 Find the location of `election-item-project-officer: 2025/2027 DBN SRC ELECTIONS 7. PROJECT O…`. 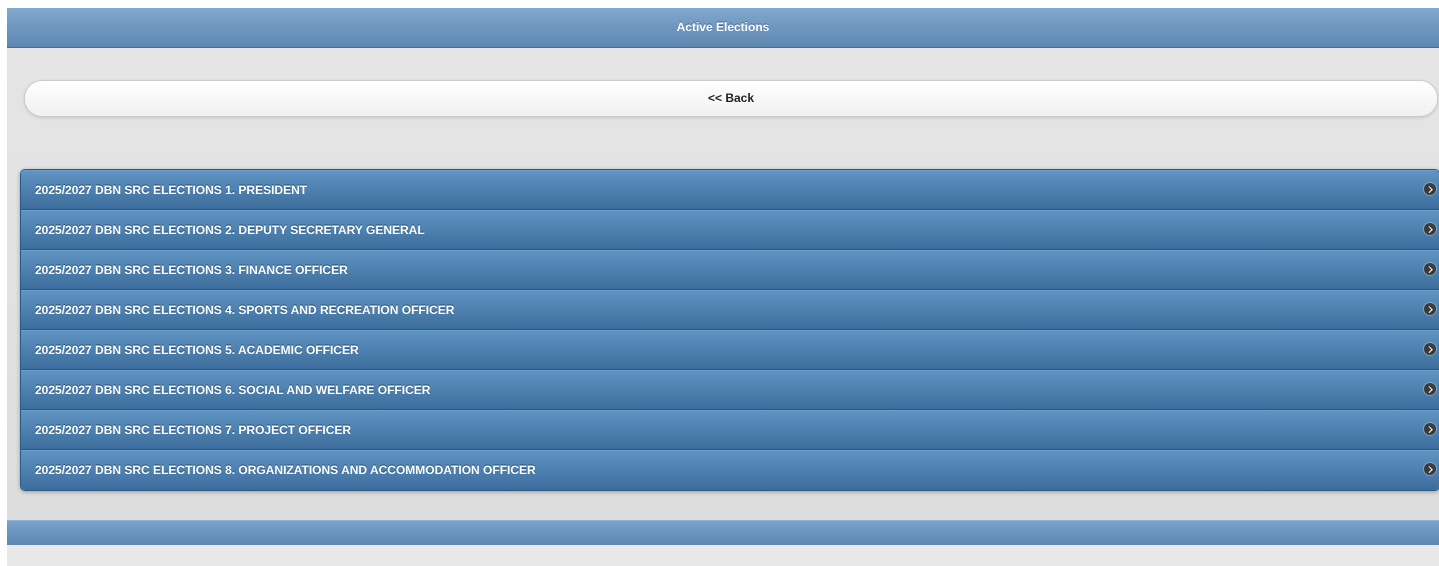

election-item-project-officer: 2025/2027 DBN SRC ELECTIONS 7. PROJECT O… is located at coordinates (730, 430).